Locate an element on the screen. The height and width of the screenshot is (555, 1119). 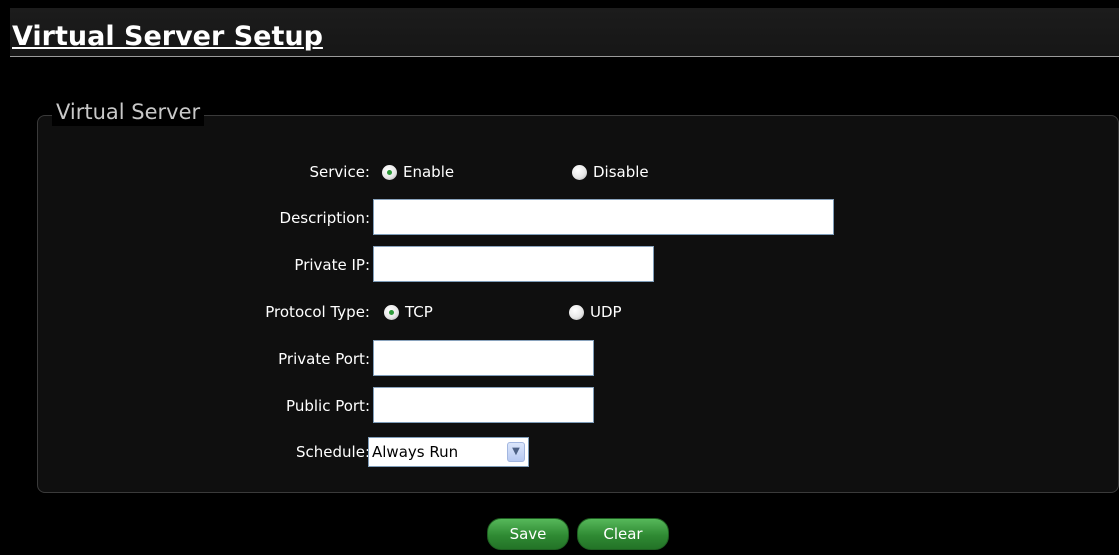
fieldset-legend: Virtual Server is located at coordinates (128, 112).